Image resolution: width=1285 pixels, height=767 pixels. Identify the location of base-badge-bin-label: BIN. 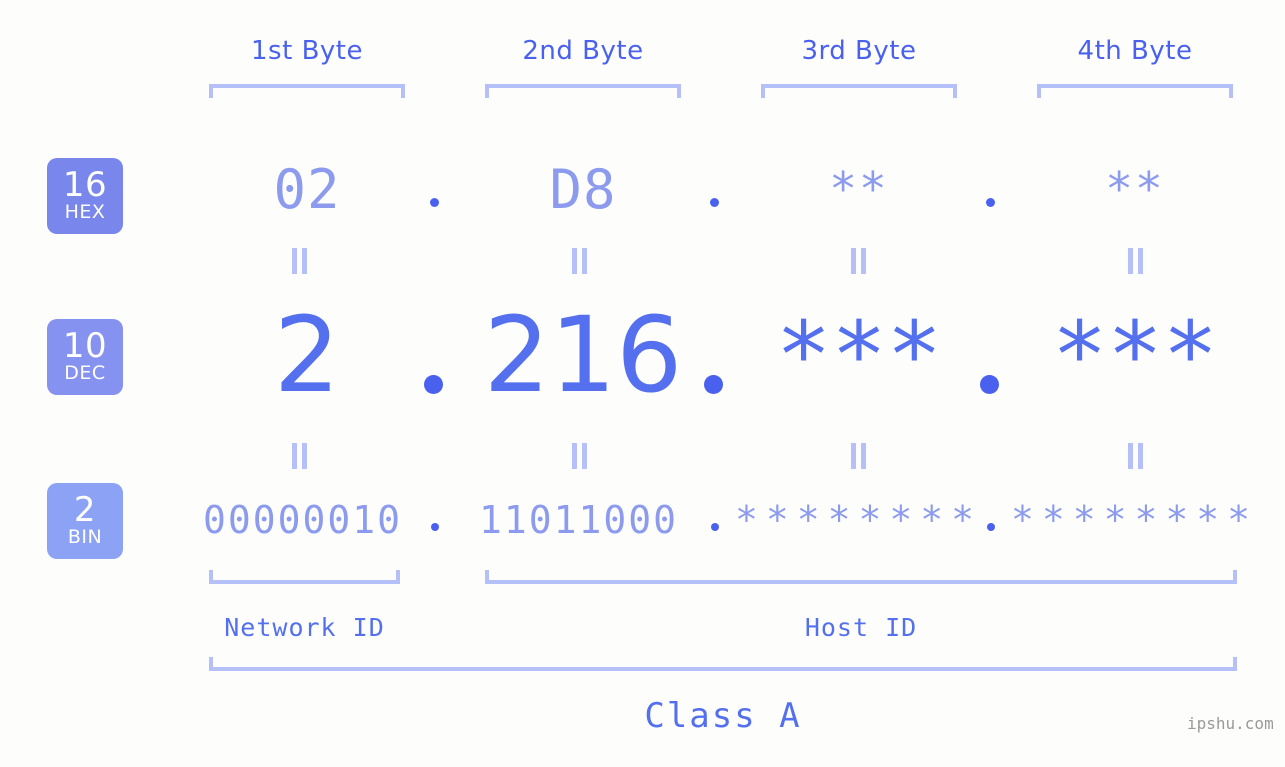
(85, 537).